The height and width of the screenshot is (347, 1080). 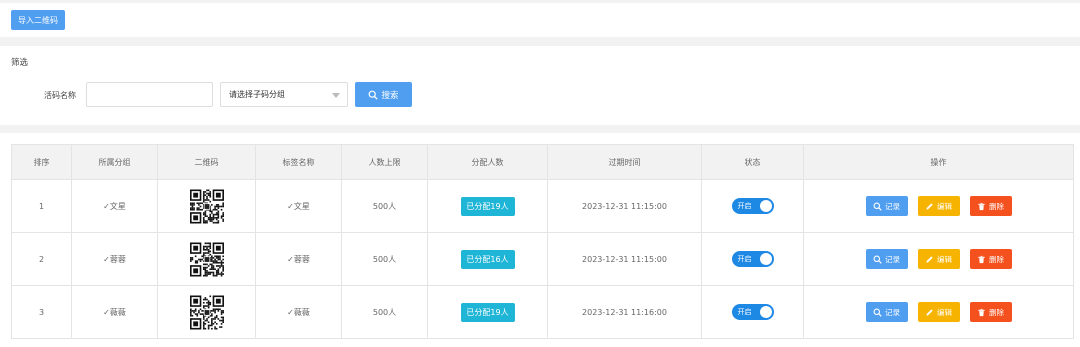 I want to click on cell-group: ✓薇薇, so click(x=114, y=312).